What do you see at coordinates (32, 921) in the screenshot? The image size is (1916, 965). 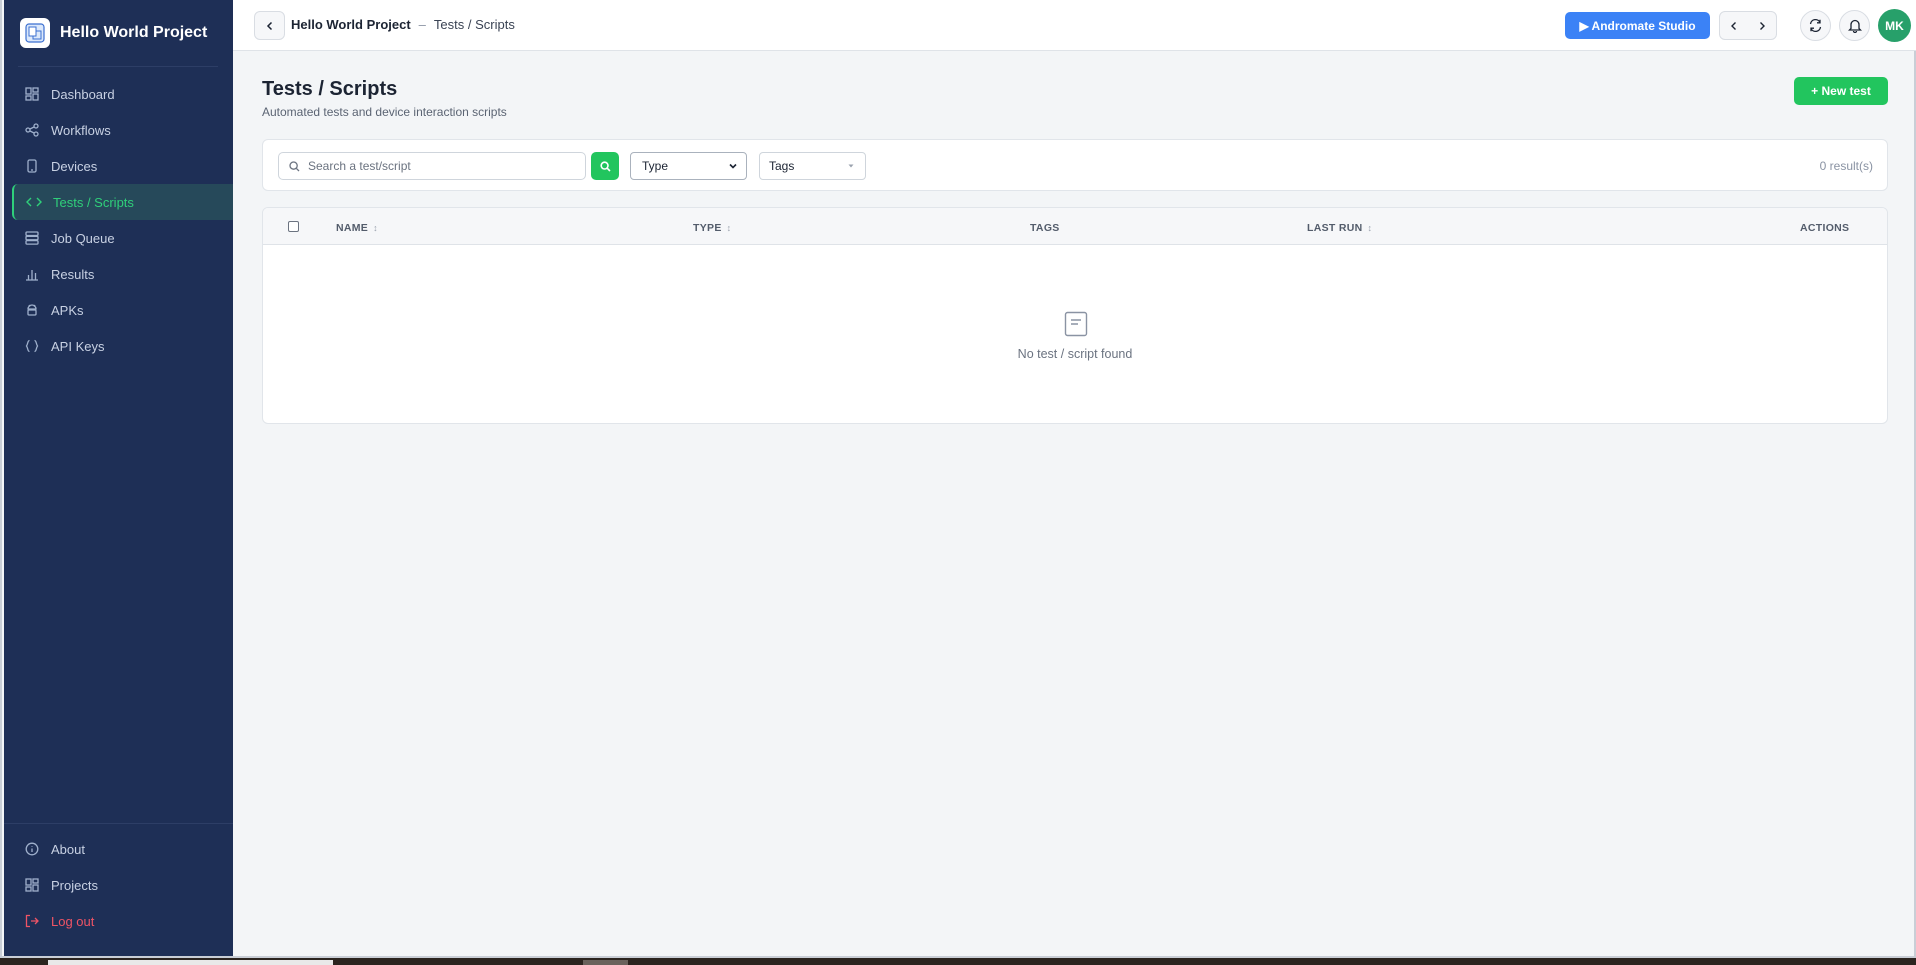 I see `logout-icon` at bounding box center [32, 921].